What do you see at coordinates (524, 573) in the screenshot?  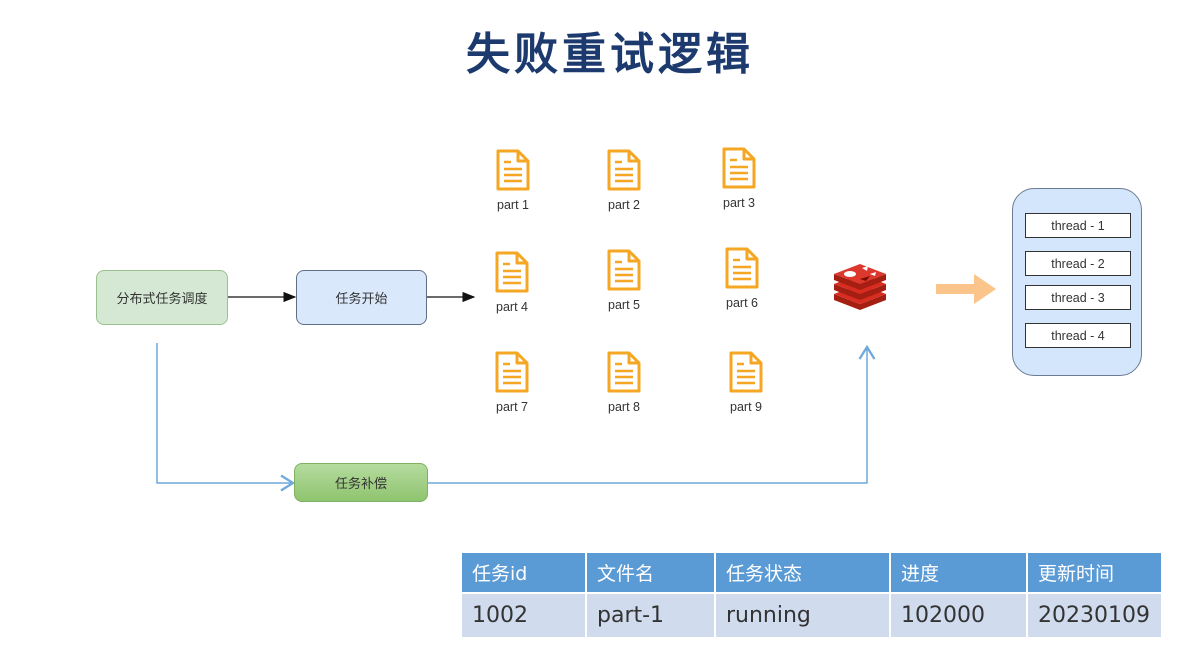 I see `column-header: 任务id` at bounding box center [524, 573].